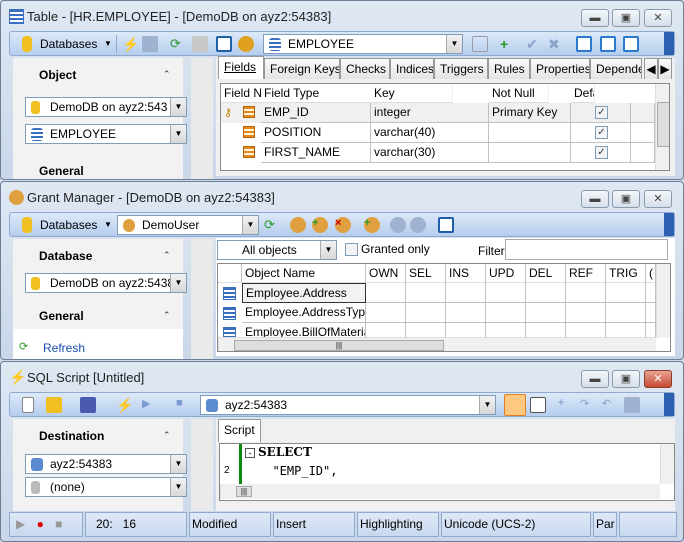 This screenshot has height=542, width=684. Describe the element at coordinates (348, 405) in the screenshot. I see `server-selector: ayz2:54383 ▼` at that location.